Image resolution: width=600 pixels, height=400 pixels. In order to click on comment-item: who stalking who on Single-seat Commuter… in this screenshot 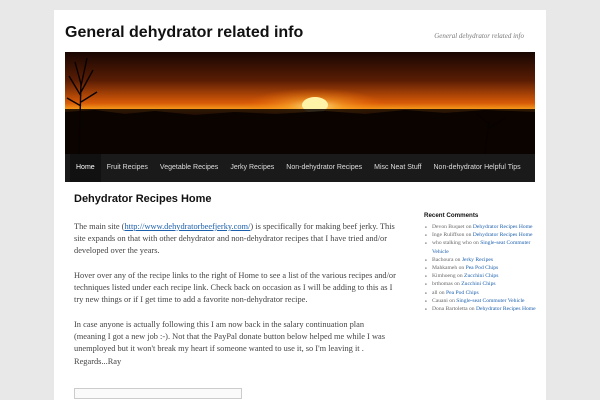, I will do `click(480, 247)`.